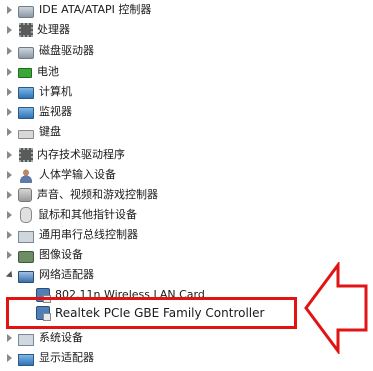 This screenshot has width=373, height=371. I want to click on tree-item-label: 网络适配器, so click(66, 274).